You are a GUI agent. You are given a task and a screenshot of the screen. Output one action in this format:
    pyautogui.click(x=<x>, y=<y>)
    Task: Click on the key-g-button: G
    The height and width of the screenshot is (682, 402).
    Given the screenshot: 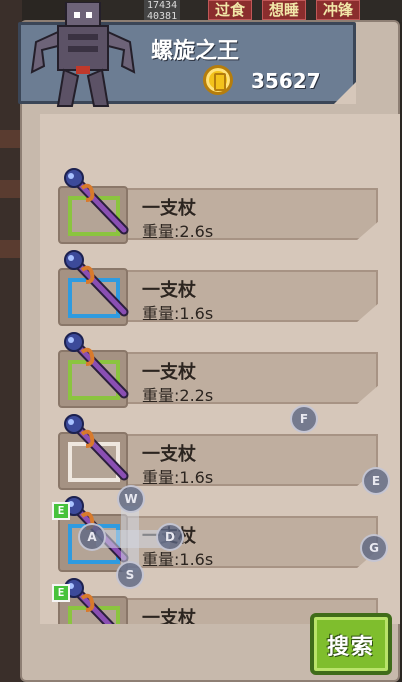 What is the action you would take?
    pyautogui.click(x=374, y=548)
    